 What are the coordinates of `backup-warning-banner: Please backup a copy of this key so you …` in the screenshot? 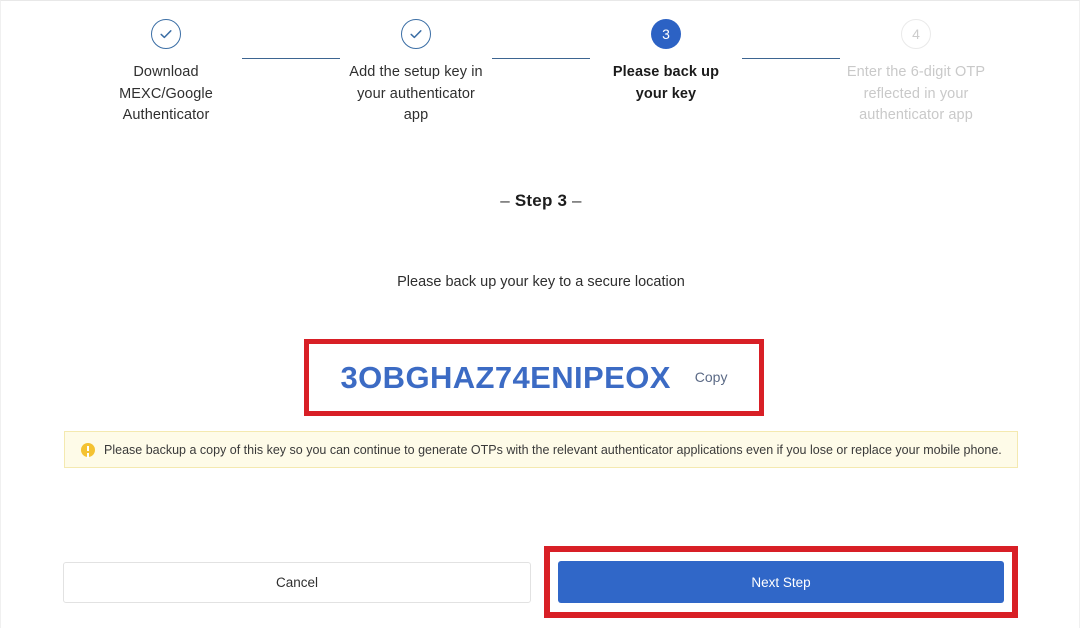 It's located at (541, 449).